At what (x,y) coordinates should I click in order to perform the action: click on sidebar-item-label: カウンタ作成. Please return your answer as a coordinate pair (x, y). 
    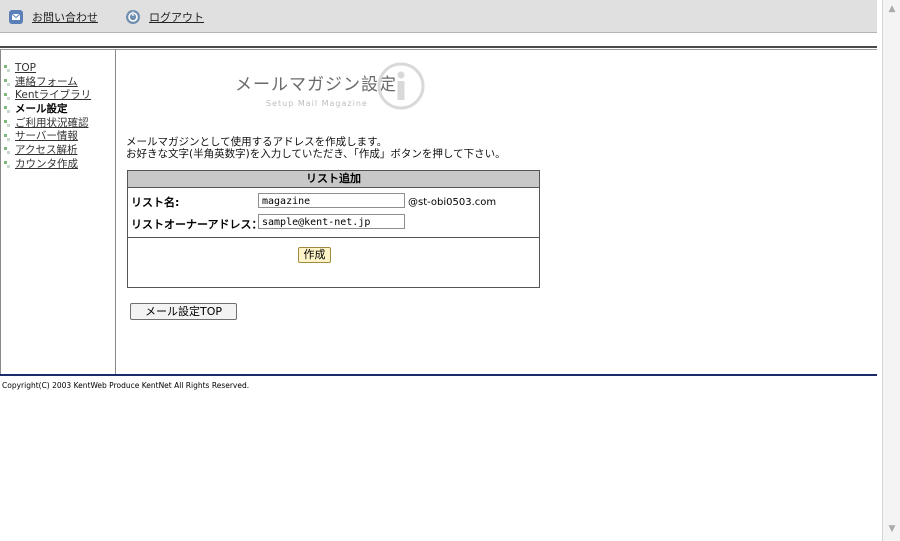
    Looking at the image, I should click on (46, 165).